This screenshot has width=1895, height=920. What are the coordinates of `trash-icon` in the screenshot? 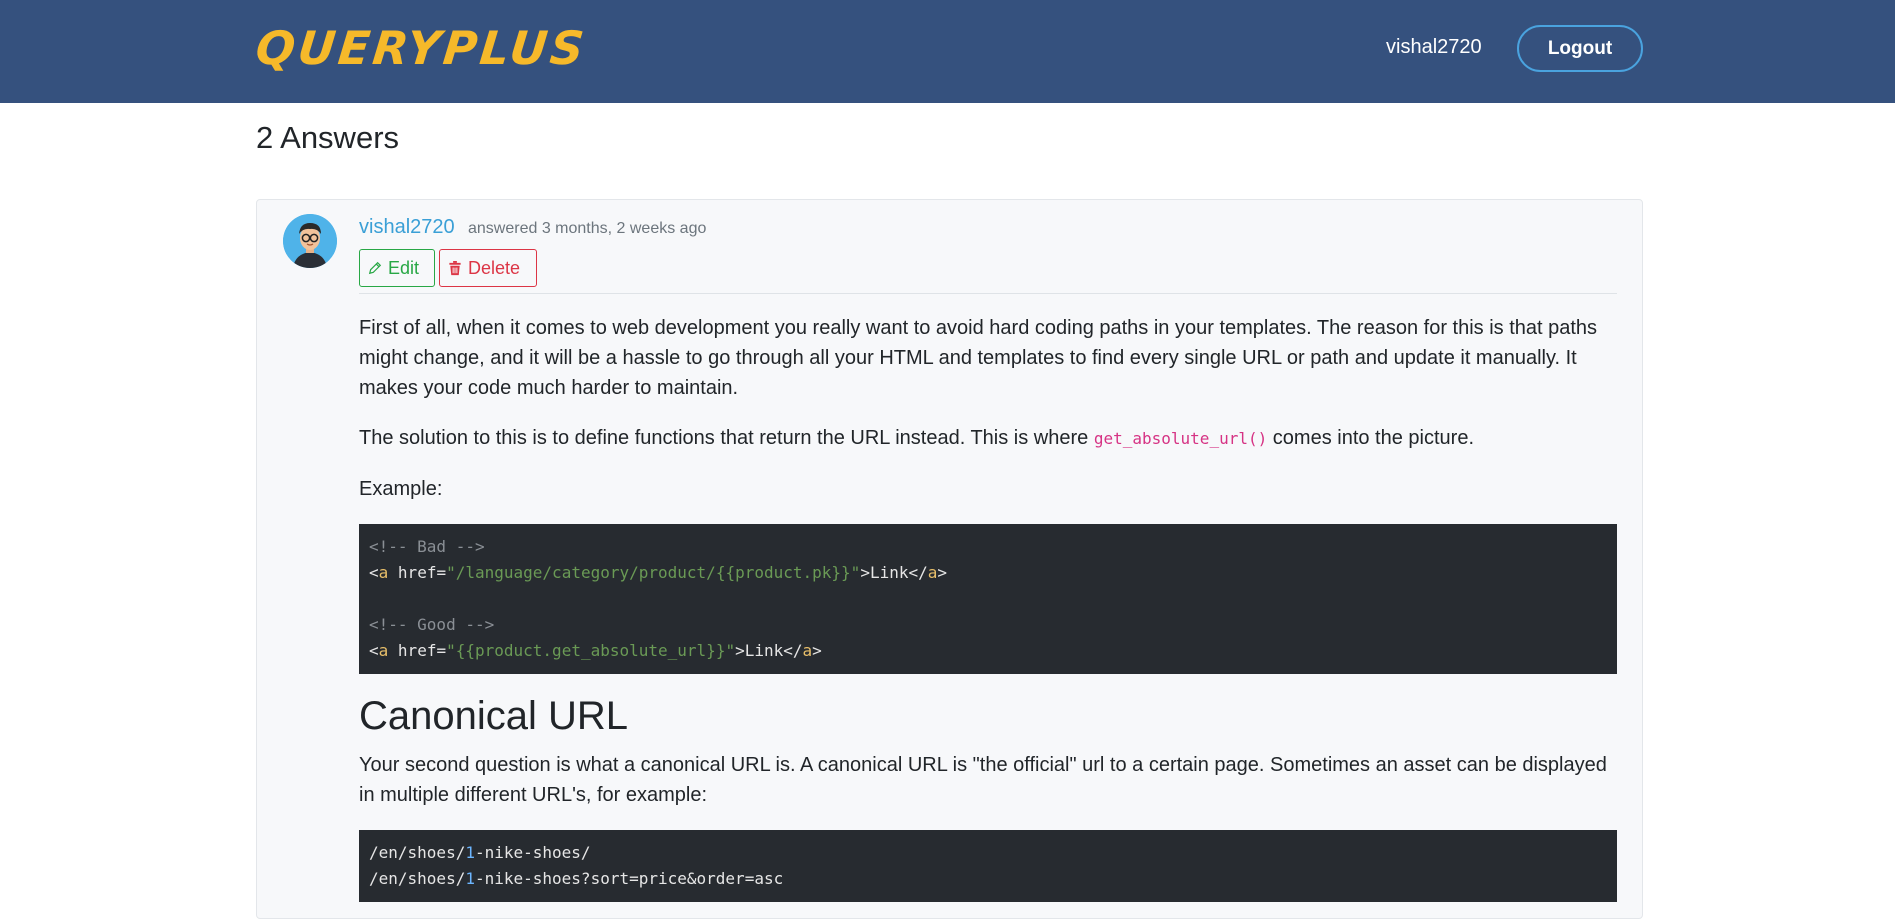 It's located at (455, 267).